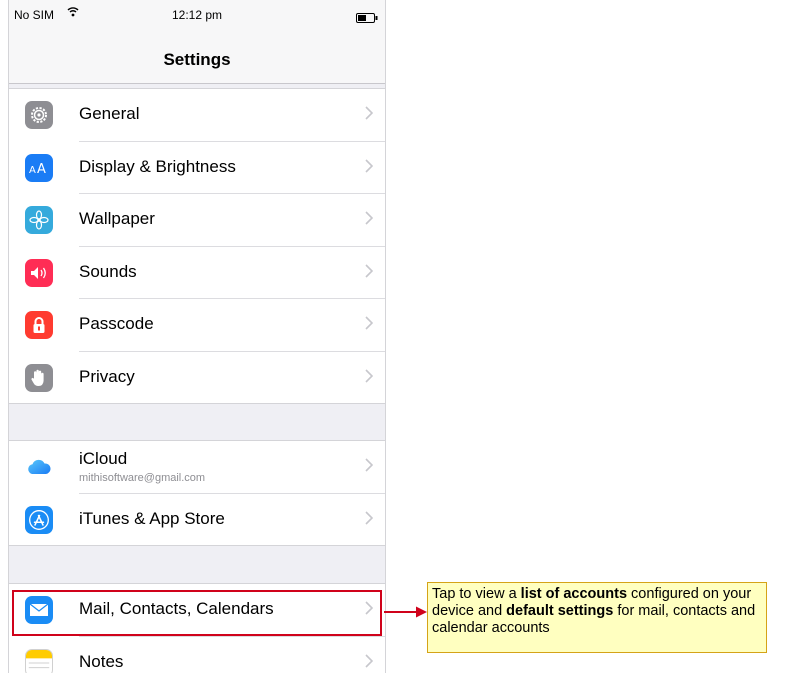 Image resolution: width=787 pixels, height=673 pixels. I want to click on settings-row-label: iTunes & App Store, so click(152, 518).